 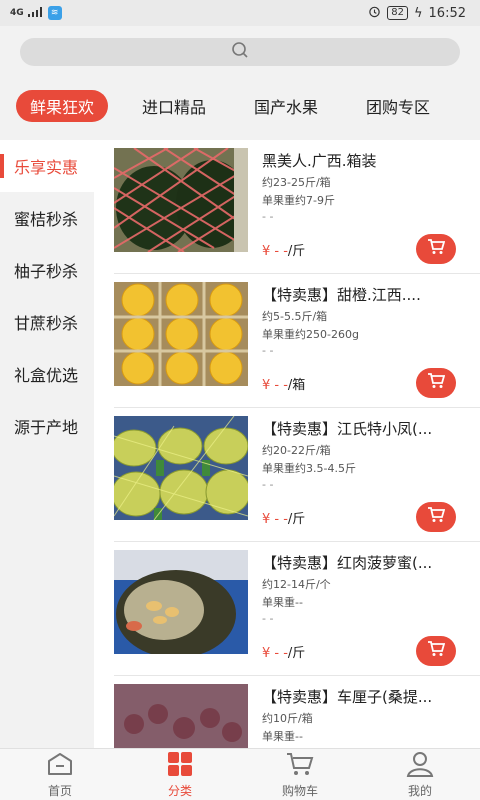 I want to click on product-price: ¥ - -/箱, so click(x=283, y=383).